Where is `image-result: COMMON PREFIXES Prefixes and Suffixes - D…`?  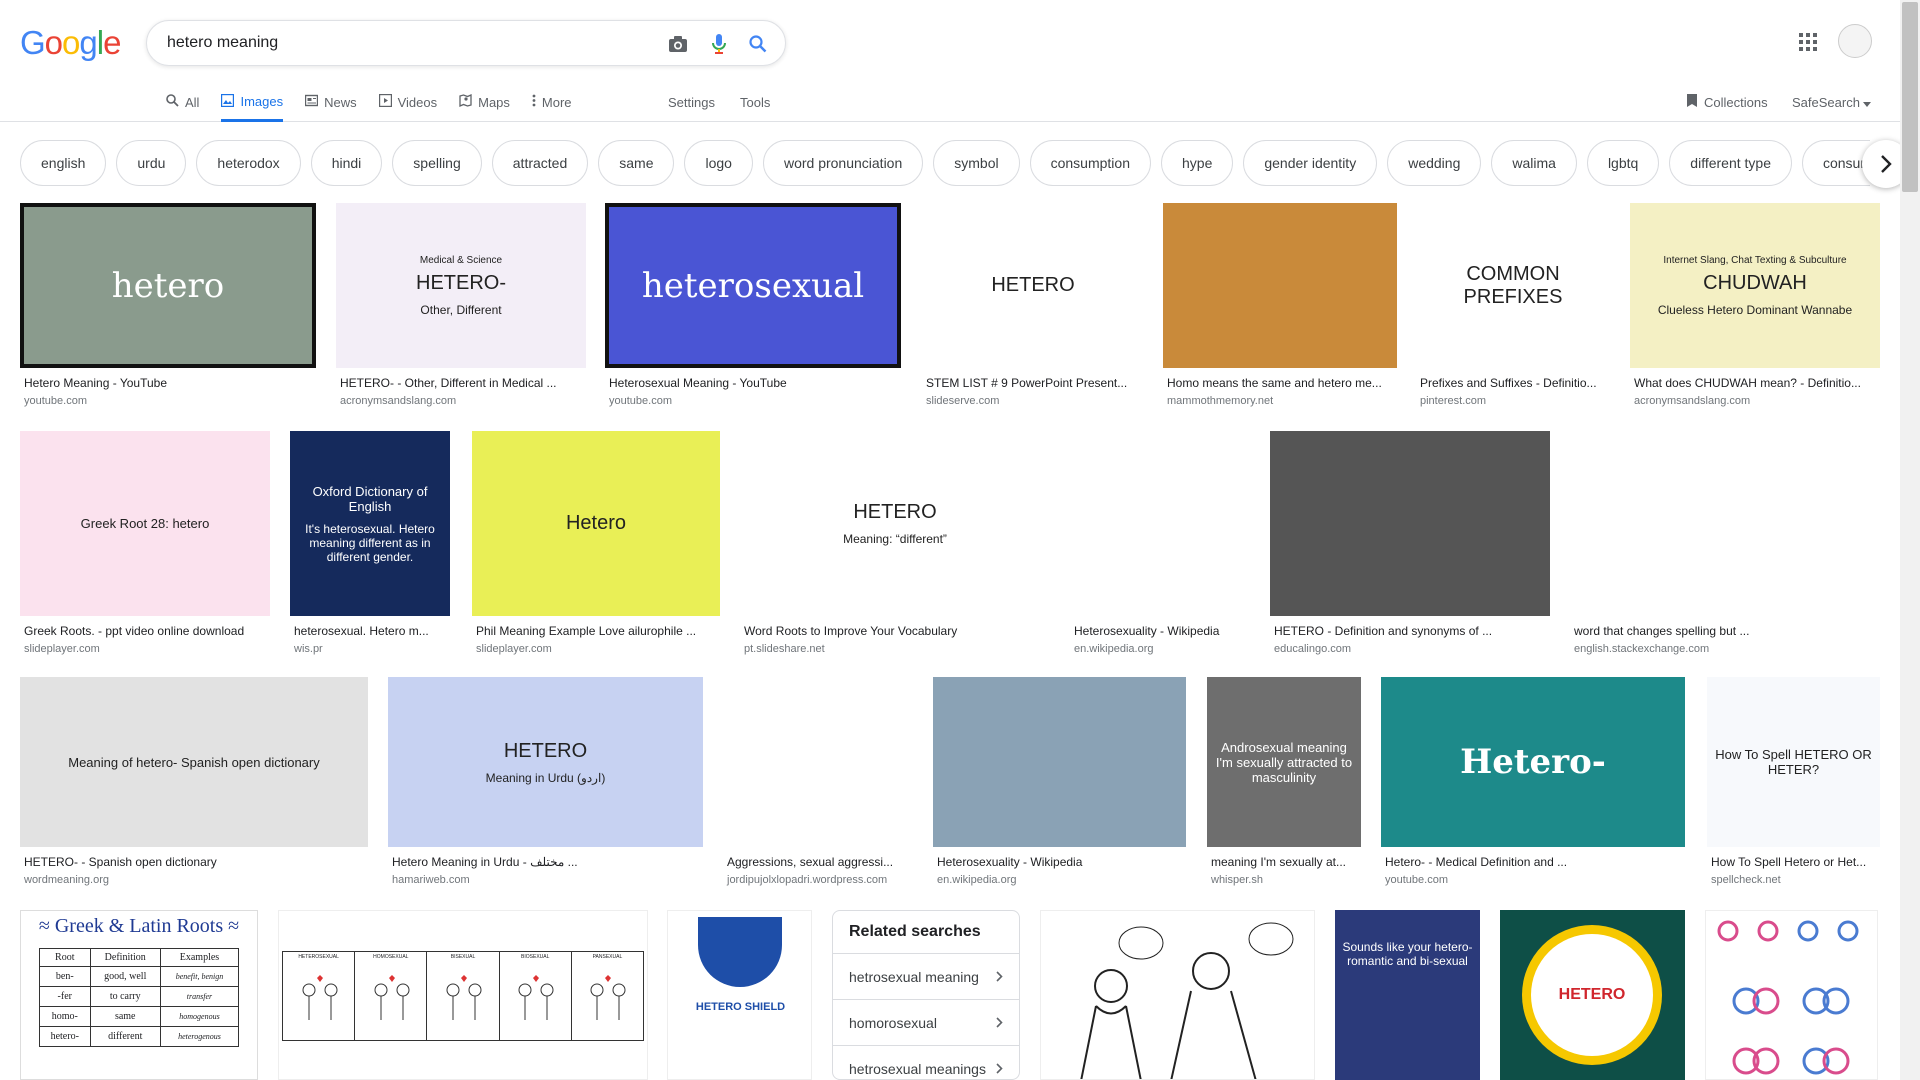 image-result: COMMON PREFIXES Prefixes and Suffixes - D… is located at coordinates (1513, 308).